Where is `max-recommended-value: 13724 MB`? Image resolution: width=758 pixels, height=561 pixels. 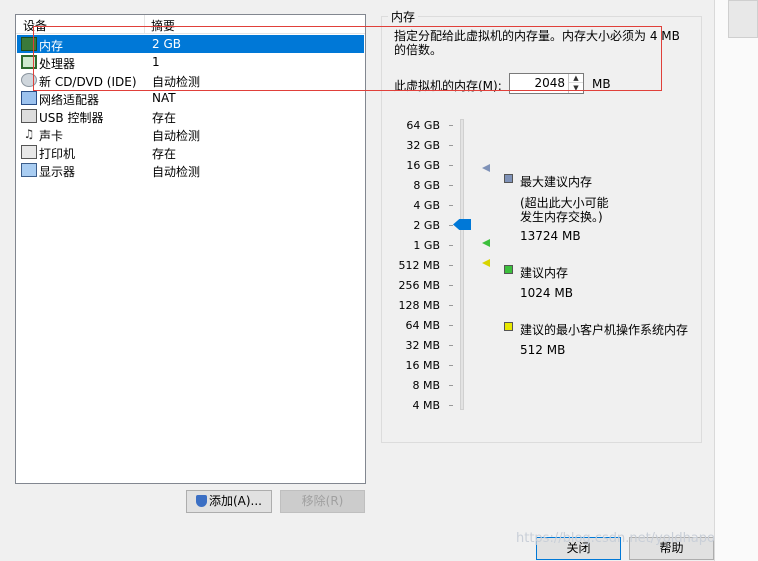
max-recommended-value: 13724 MB is located at coordinates (550, 236).